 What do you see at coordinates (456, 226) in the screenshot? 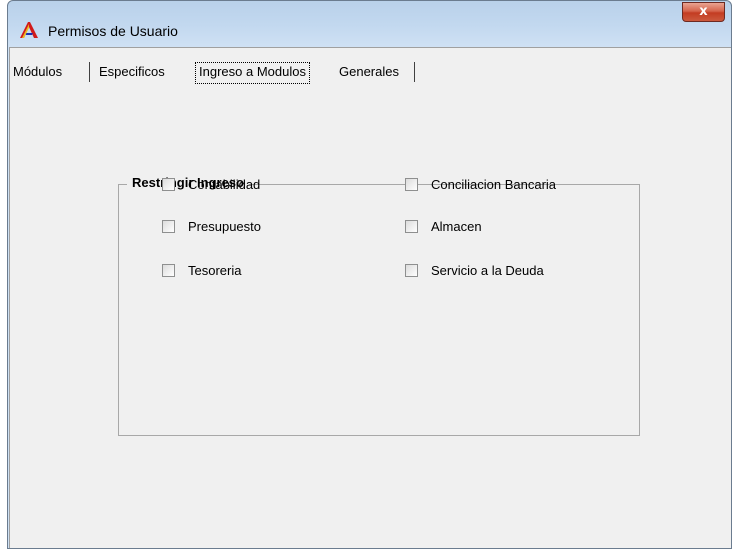
I see `checkbox-label: Almacen` at bounding box center [456, 226].